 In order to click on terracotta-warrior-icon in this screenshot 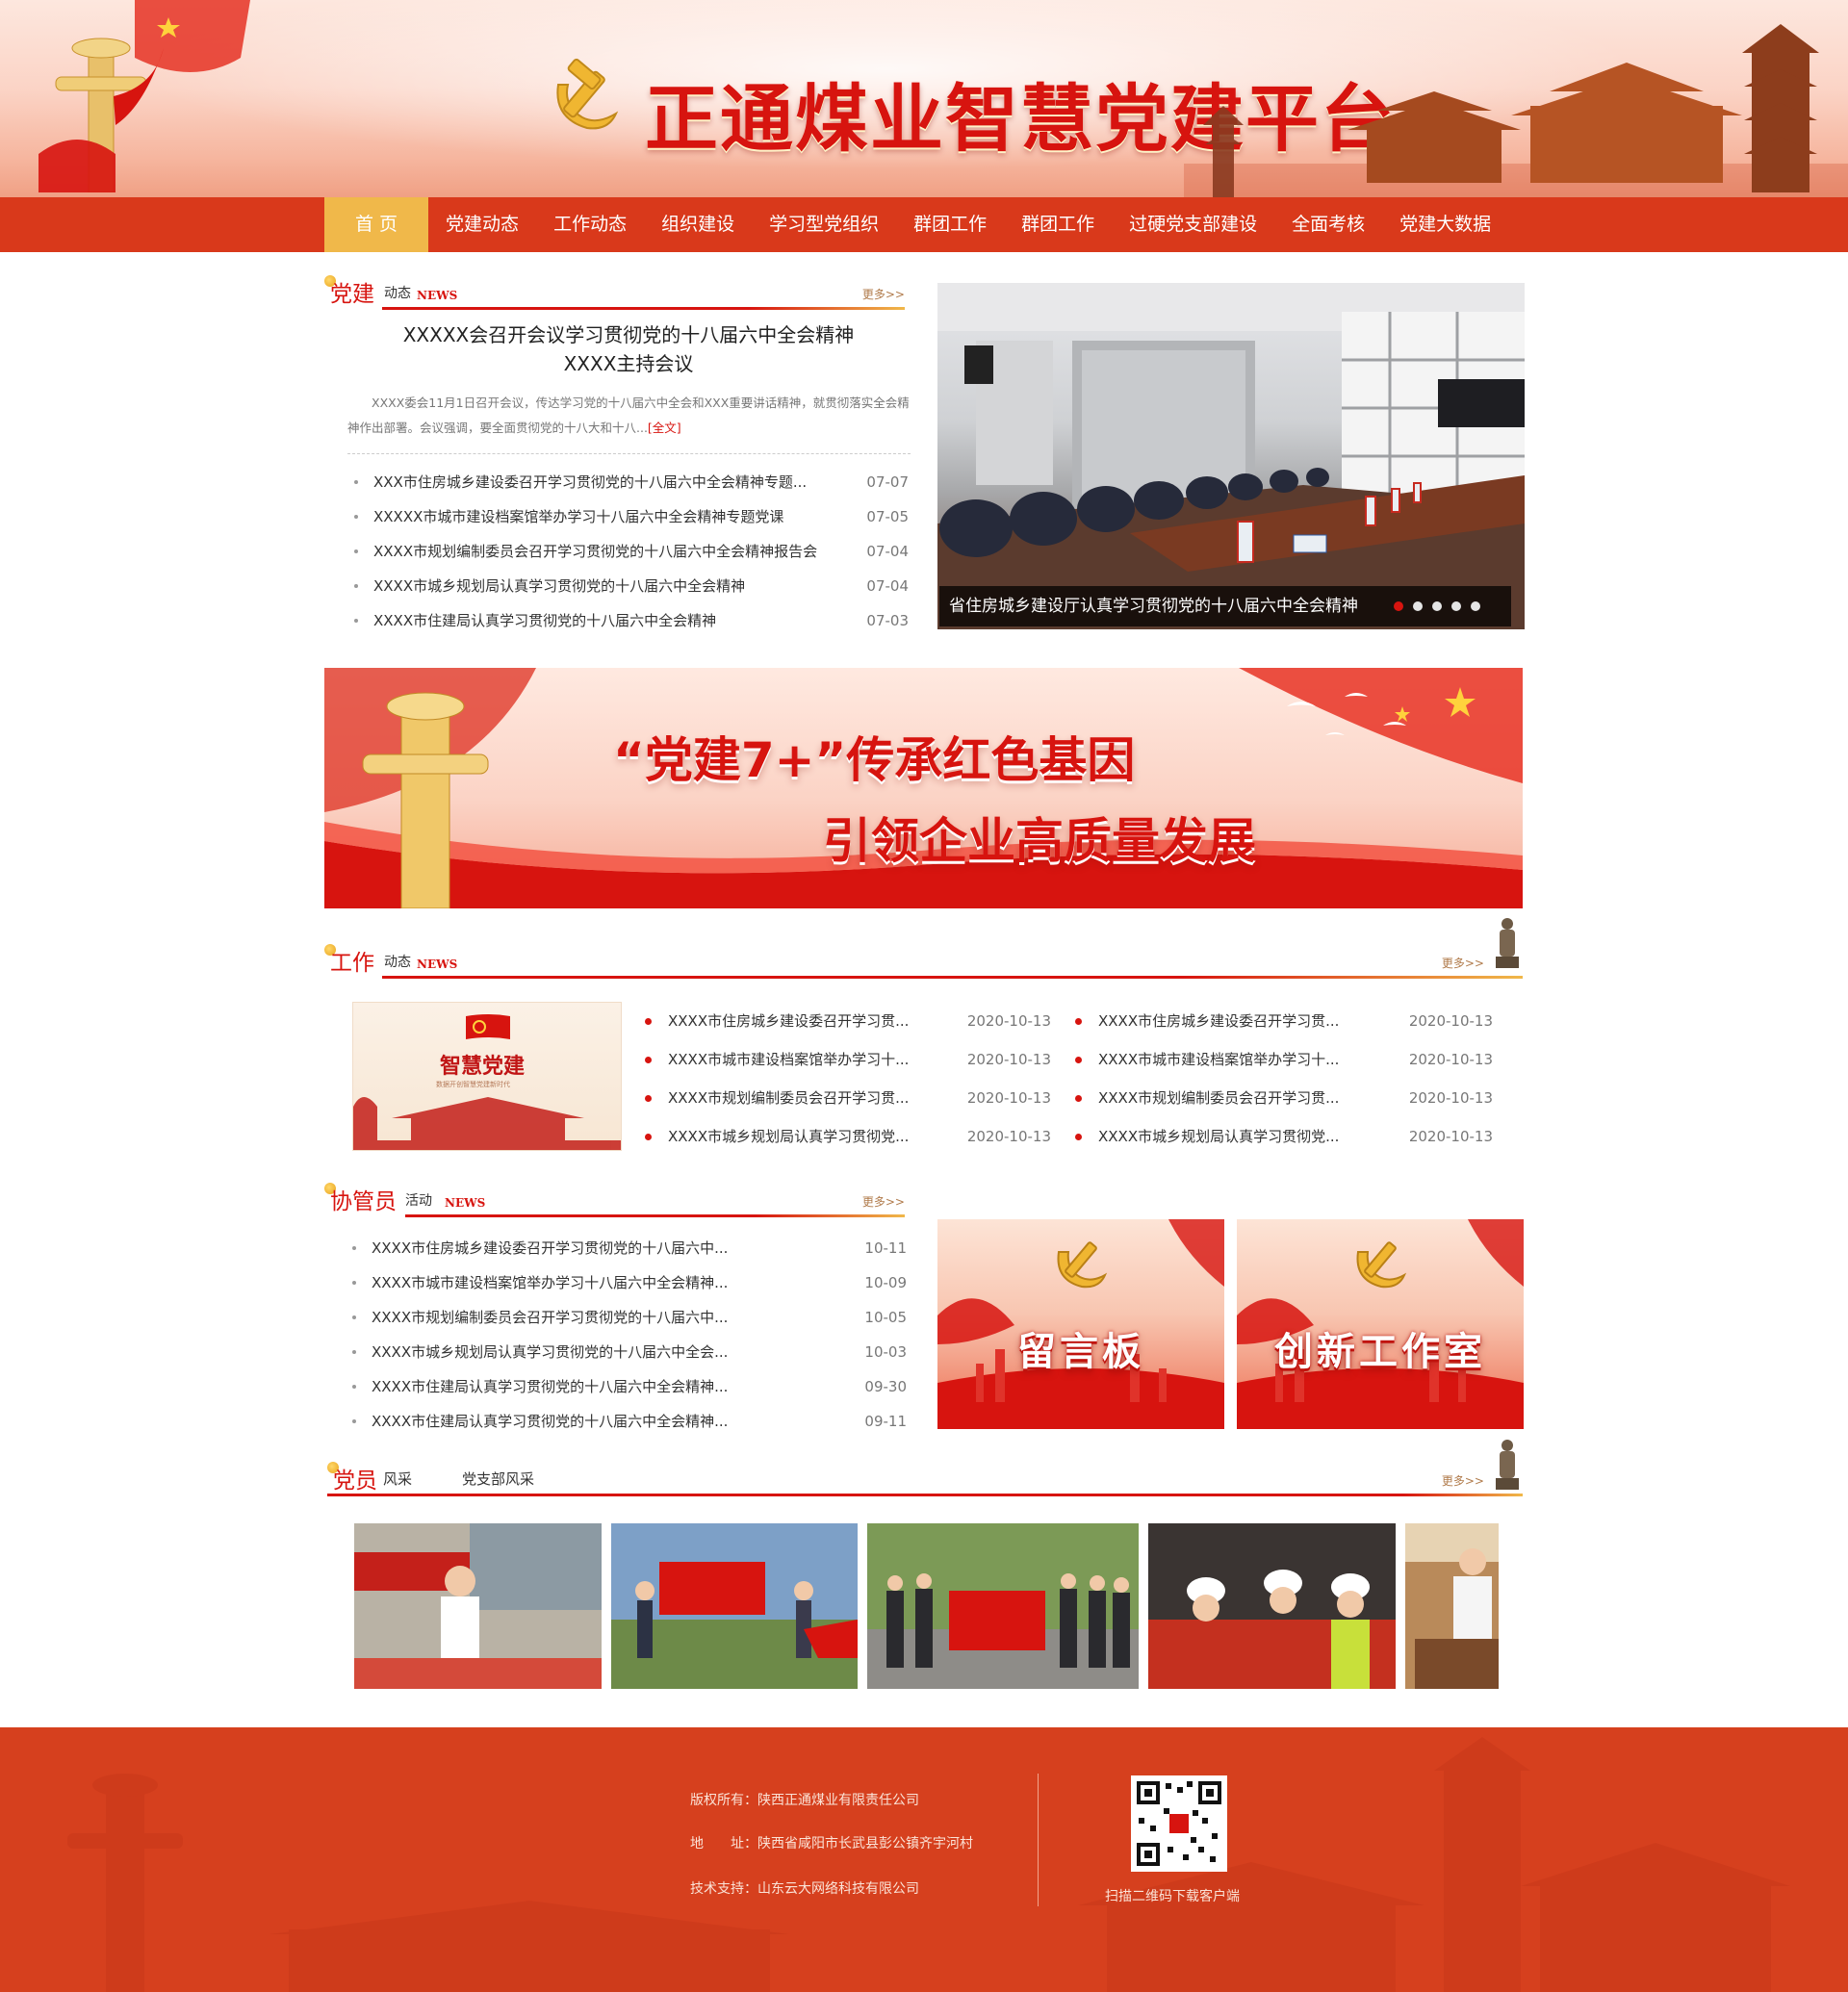, I will do `click(1507, 1465)`.